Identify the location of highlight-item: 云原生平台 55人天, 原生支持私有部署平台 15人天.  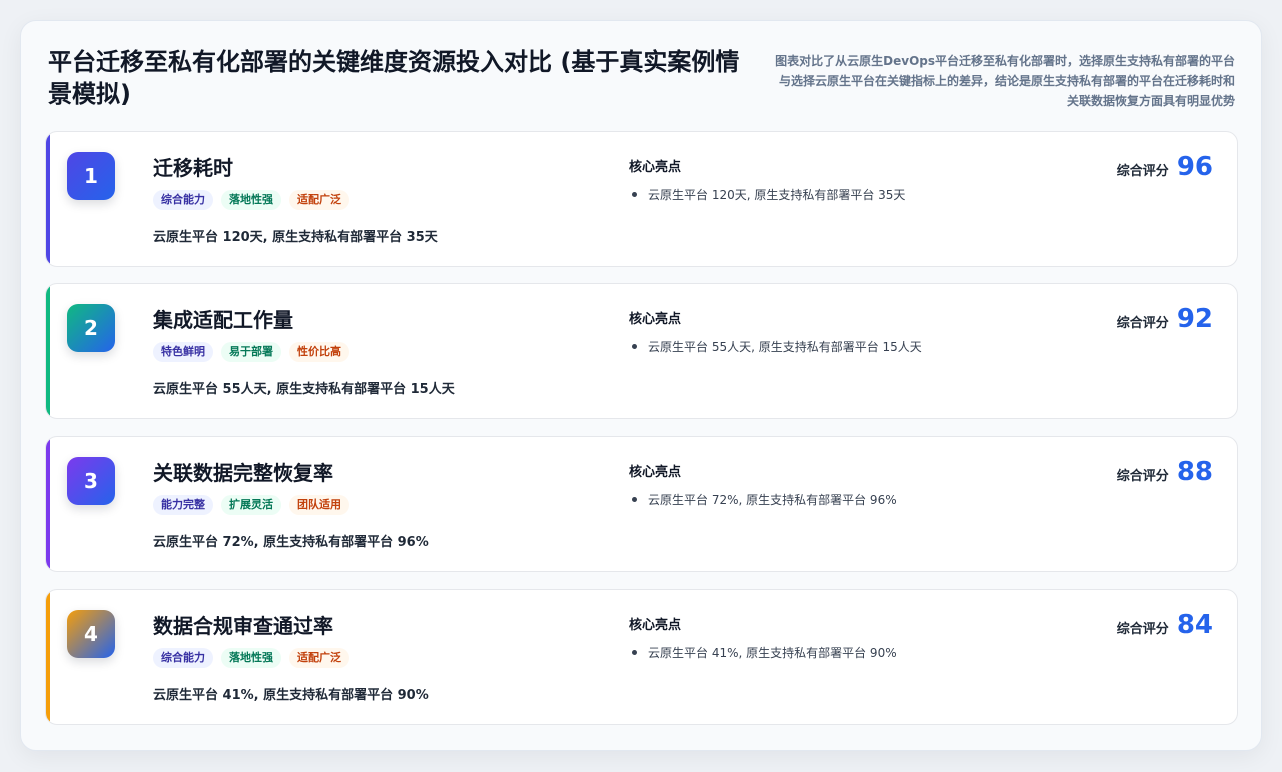
(775, 346).